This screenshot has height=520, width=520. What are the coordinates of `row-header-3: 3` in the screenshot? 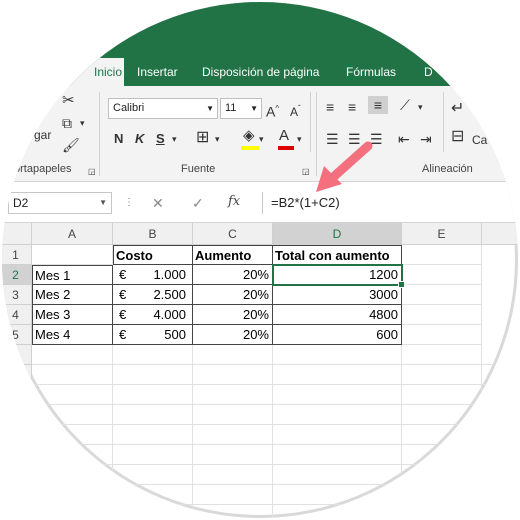 It's located at (17, 295).